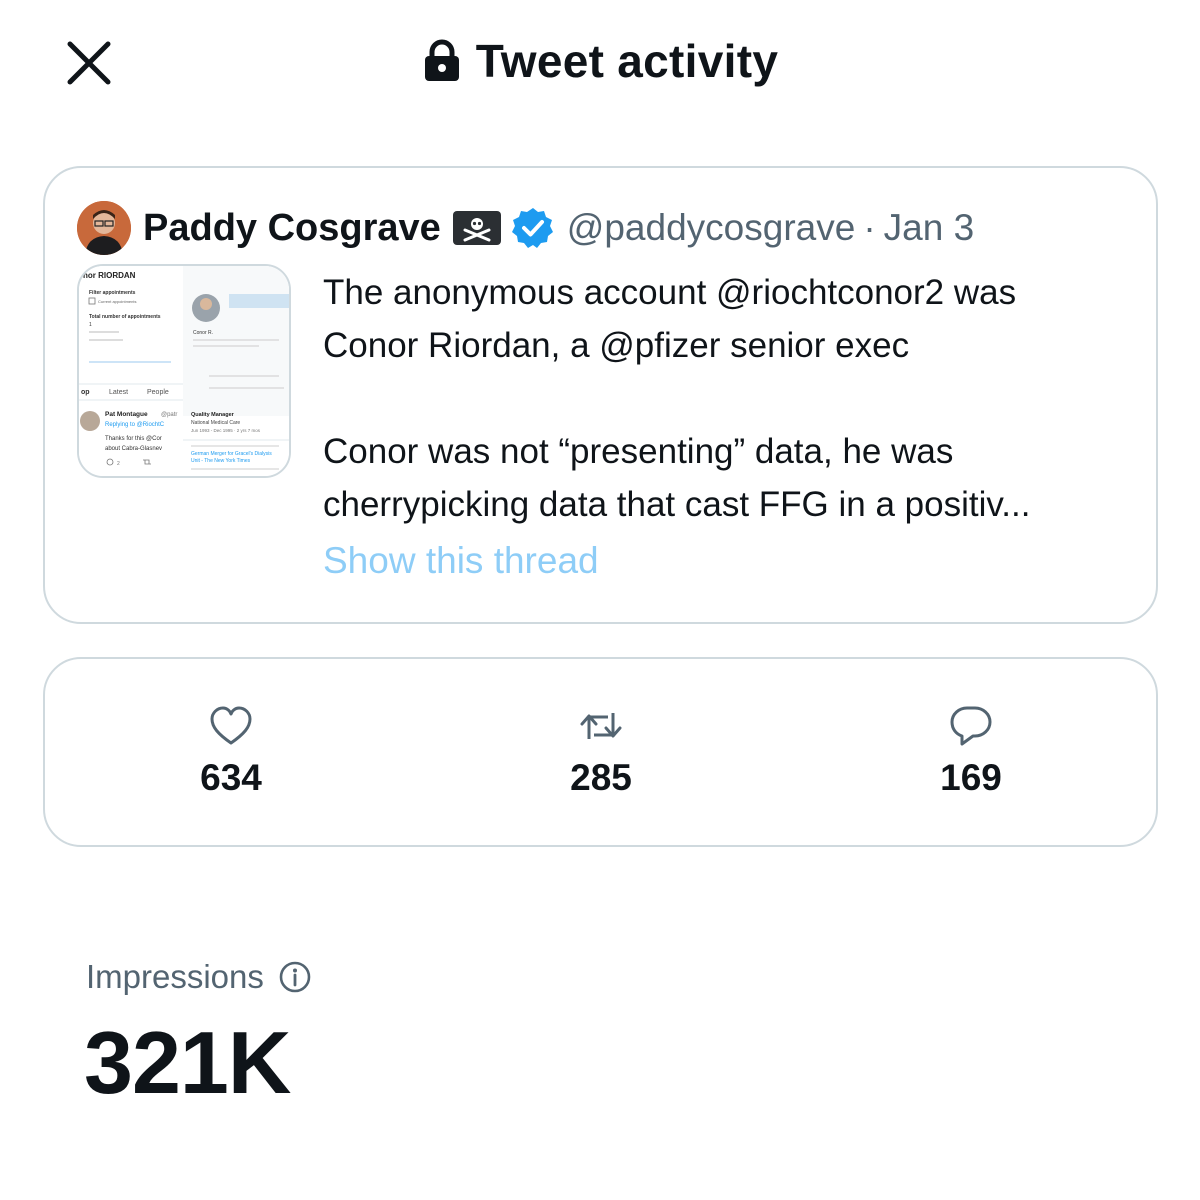 The image size is (1200, 1200). What do you see at coordinates (187, 1062) in the screenshot?
I see `impressions-value: 321K` at bounding box center [187, 1062].